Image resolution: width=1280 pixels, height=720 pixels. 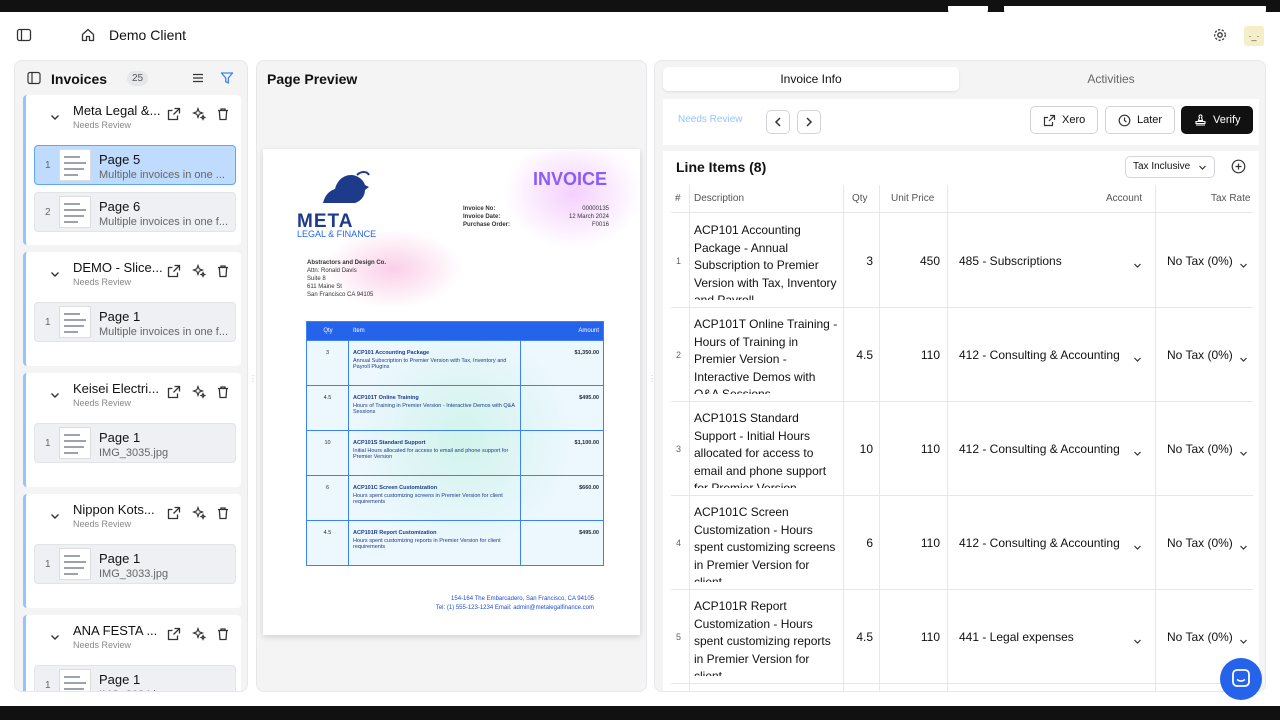 What do you see at coordinates (147, 35) in the screenshot?
I see `client-name: Demo Client` at bounding box center [147, 35].